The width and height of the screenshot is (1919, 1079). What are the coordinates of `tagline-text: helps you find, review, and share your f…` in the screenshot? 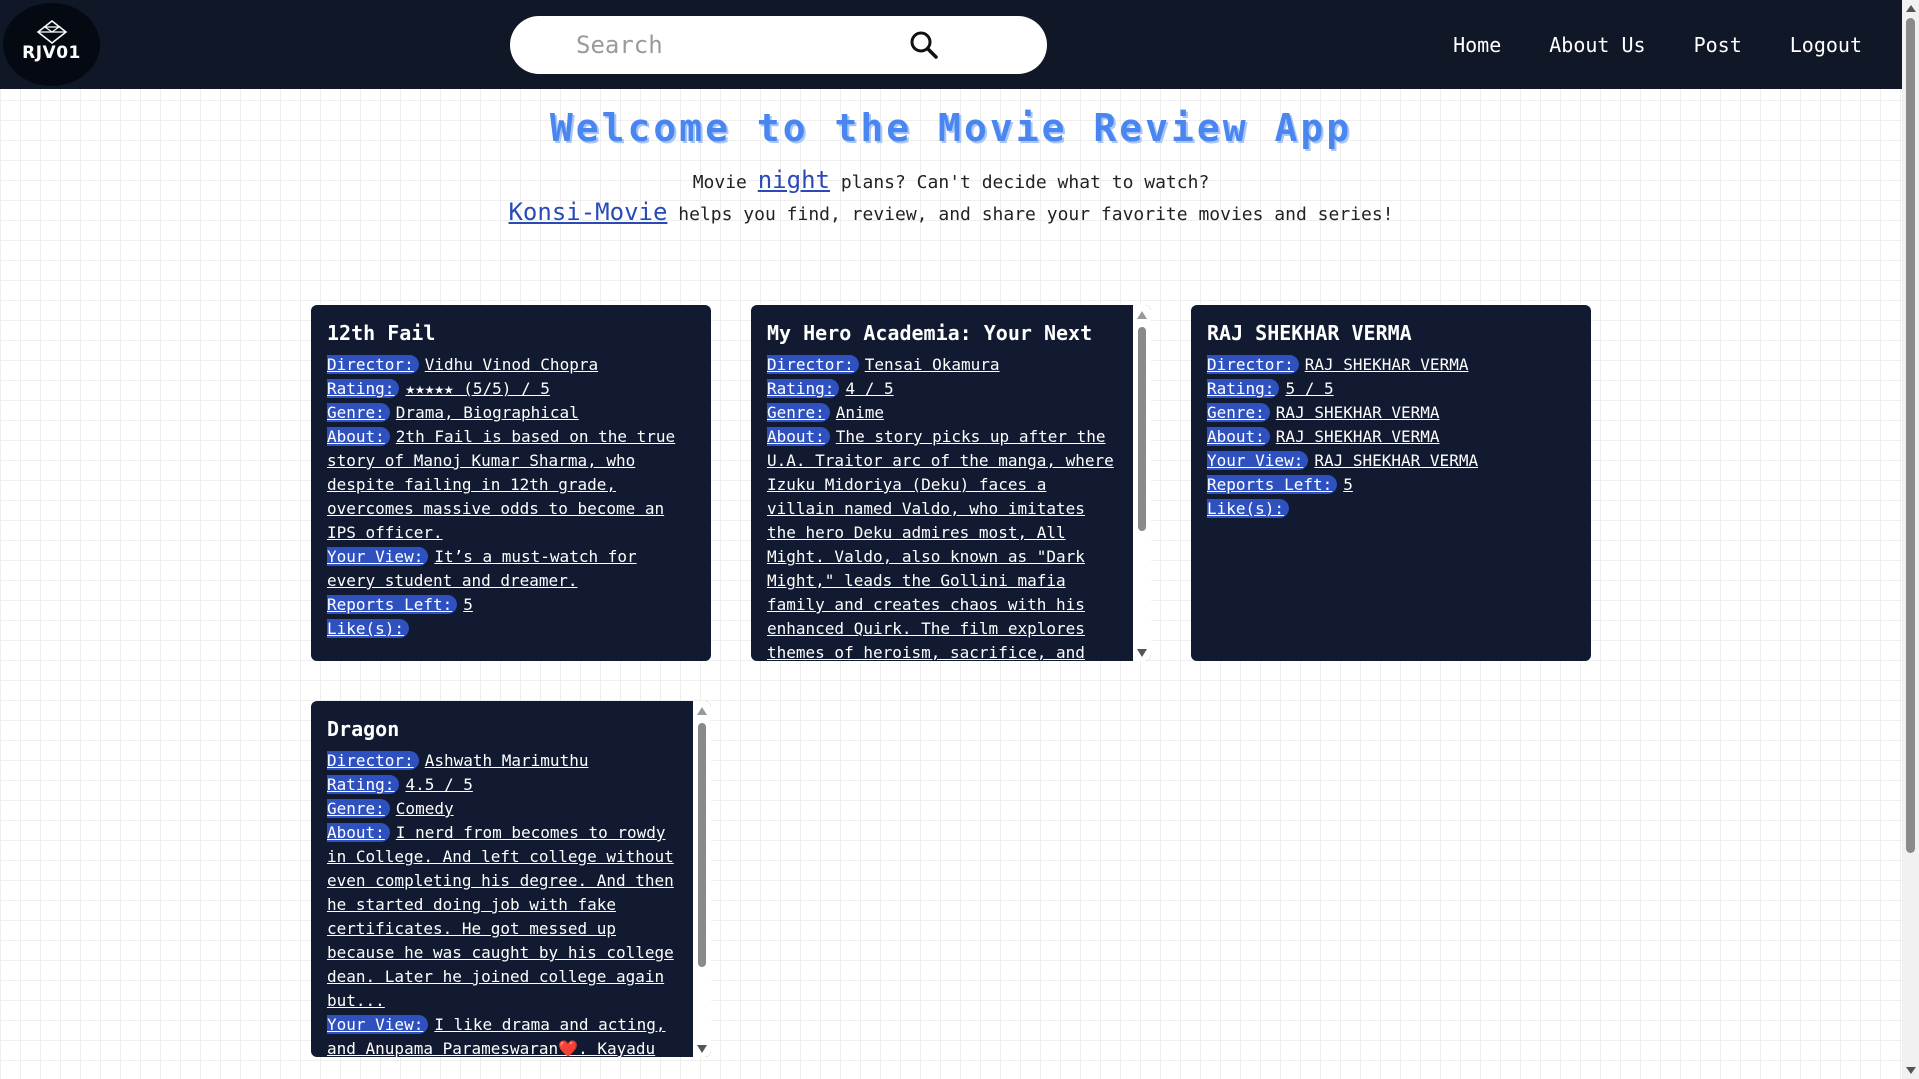 It's located at (1030, 214).